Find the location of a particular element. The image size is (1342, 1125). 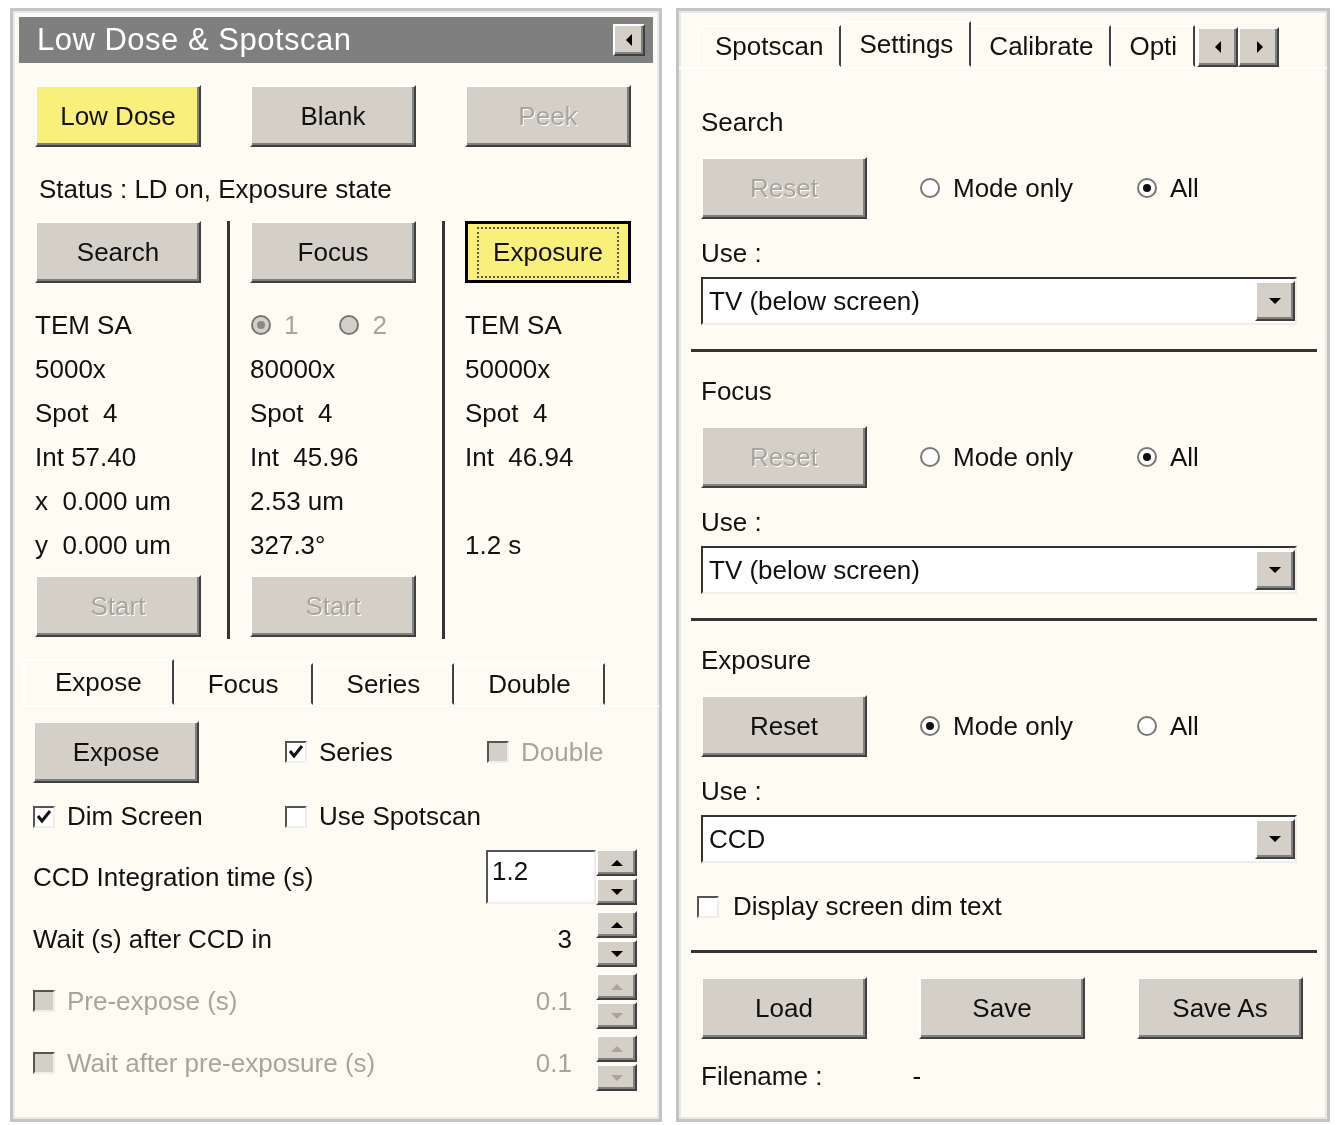

field-label: Pre-expose (s) is located at coordinates (152, 1001).